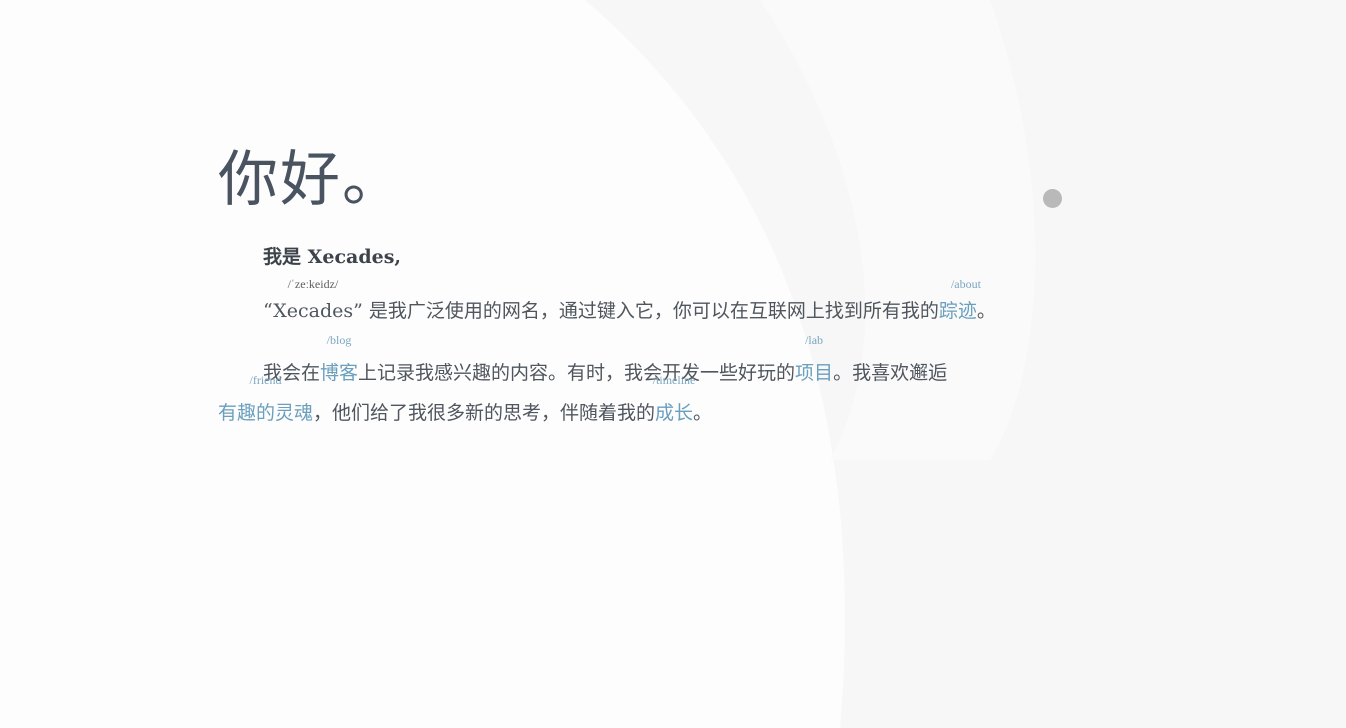  I want to click on lab-link-ruby: 项目/lab, so click(814, 363).